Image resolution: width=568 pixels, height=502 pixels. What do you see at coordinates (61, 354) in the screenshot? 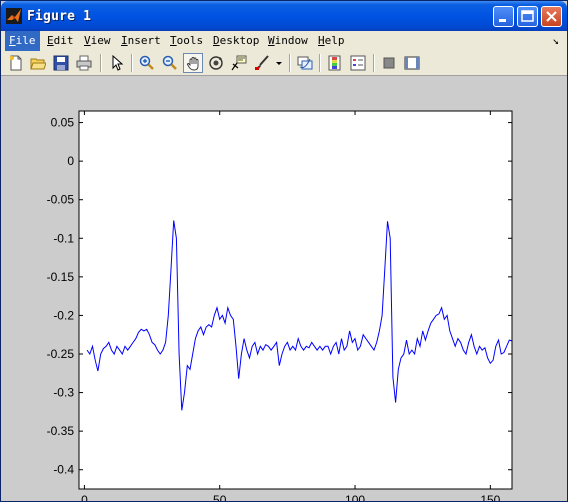
I see `y-tick-label: -0.25` at bounding box center [61, 354].